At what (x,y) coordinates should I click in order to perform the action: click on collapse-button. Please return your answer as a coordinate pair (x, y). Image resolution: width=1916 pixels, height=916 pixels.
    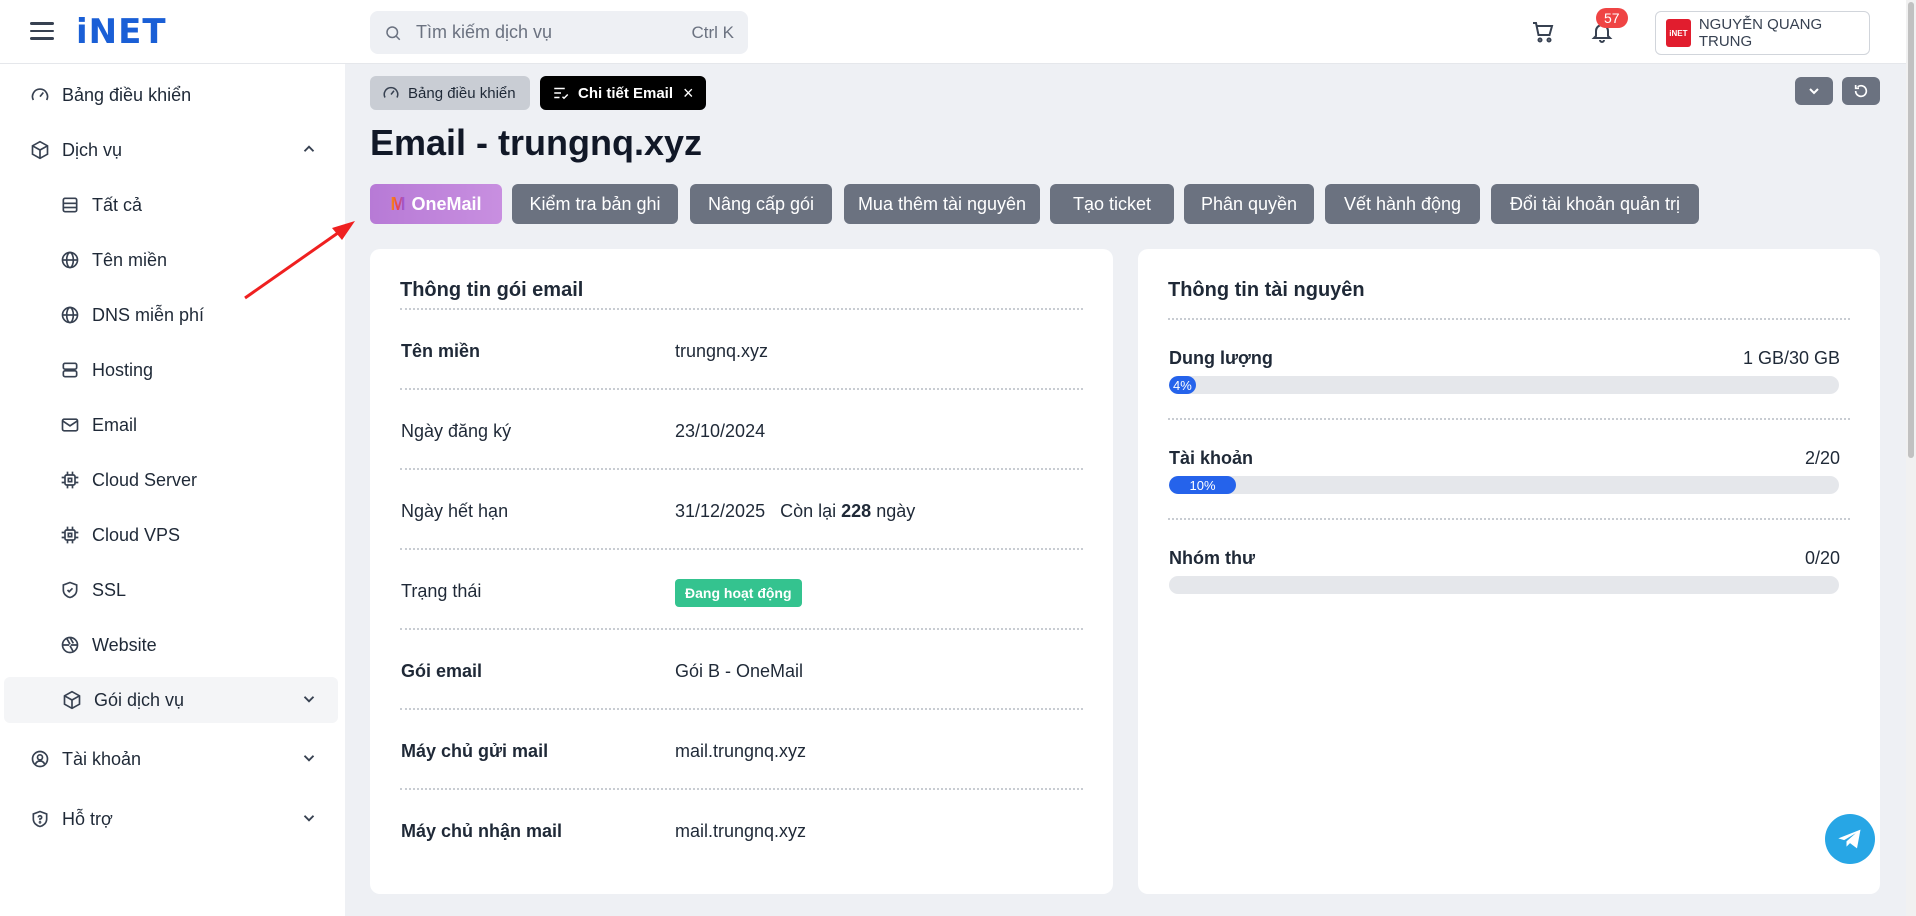
    Looking at the image, I should click on (1814, 91).